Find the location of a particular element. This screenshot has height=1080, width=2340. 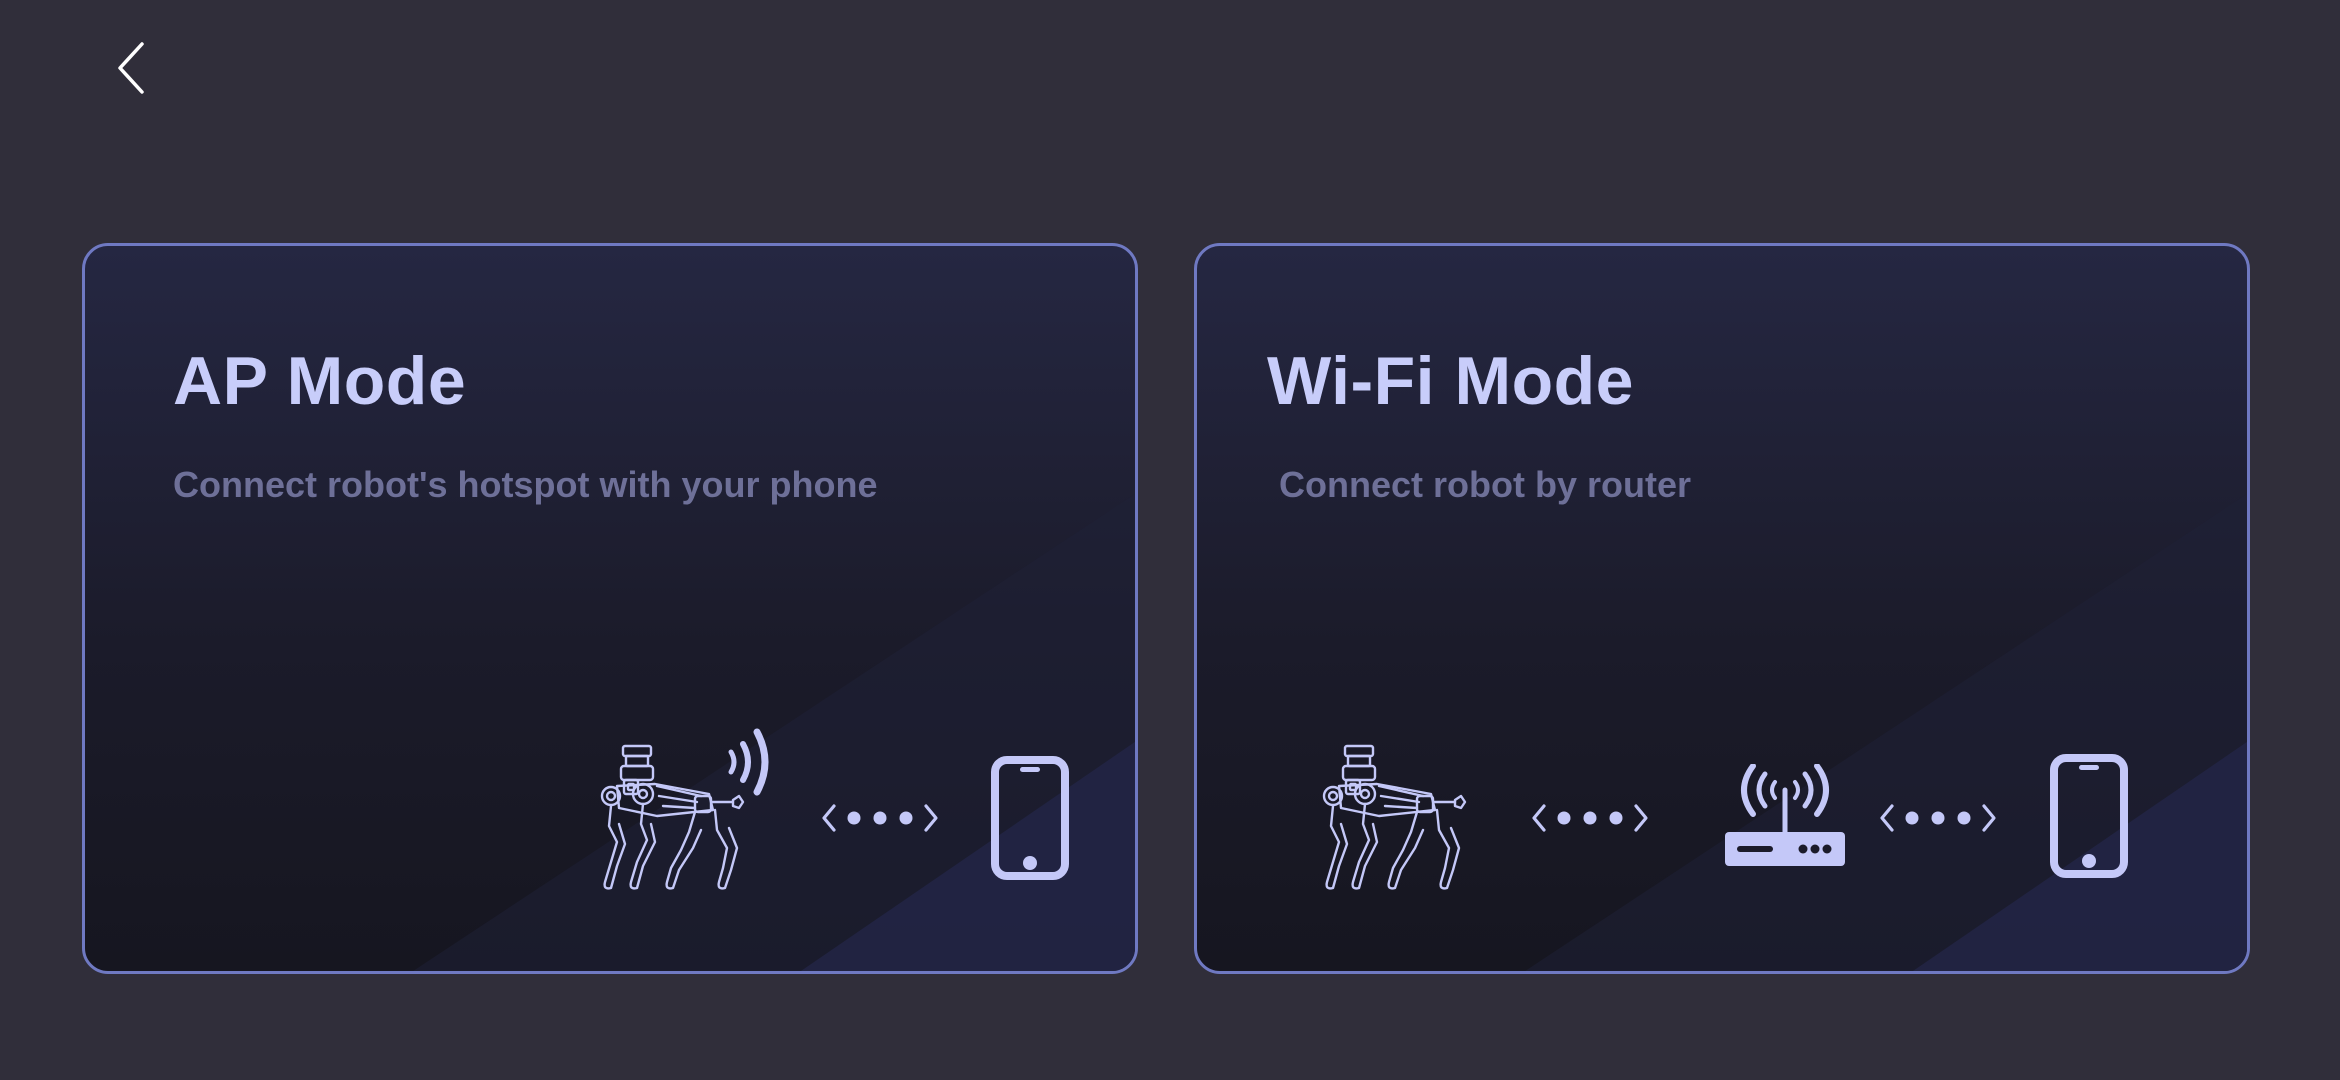

card-description: Connect robot by router is located at coordinates (1485, 484).